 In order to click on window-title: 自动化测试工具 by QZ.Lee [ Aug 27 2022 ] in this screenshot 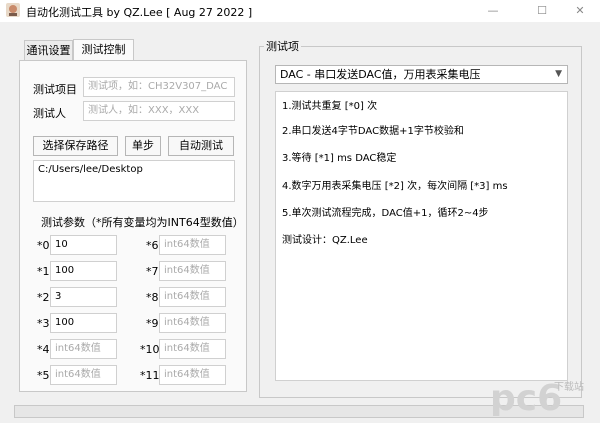, I will do `click(139, 12)`.